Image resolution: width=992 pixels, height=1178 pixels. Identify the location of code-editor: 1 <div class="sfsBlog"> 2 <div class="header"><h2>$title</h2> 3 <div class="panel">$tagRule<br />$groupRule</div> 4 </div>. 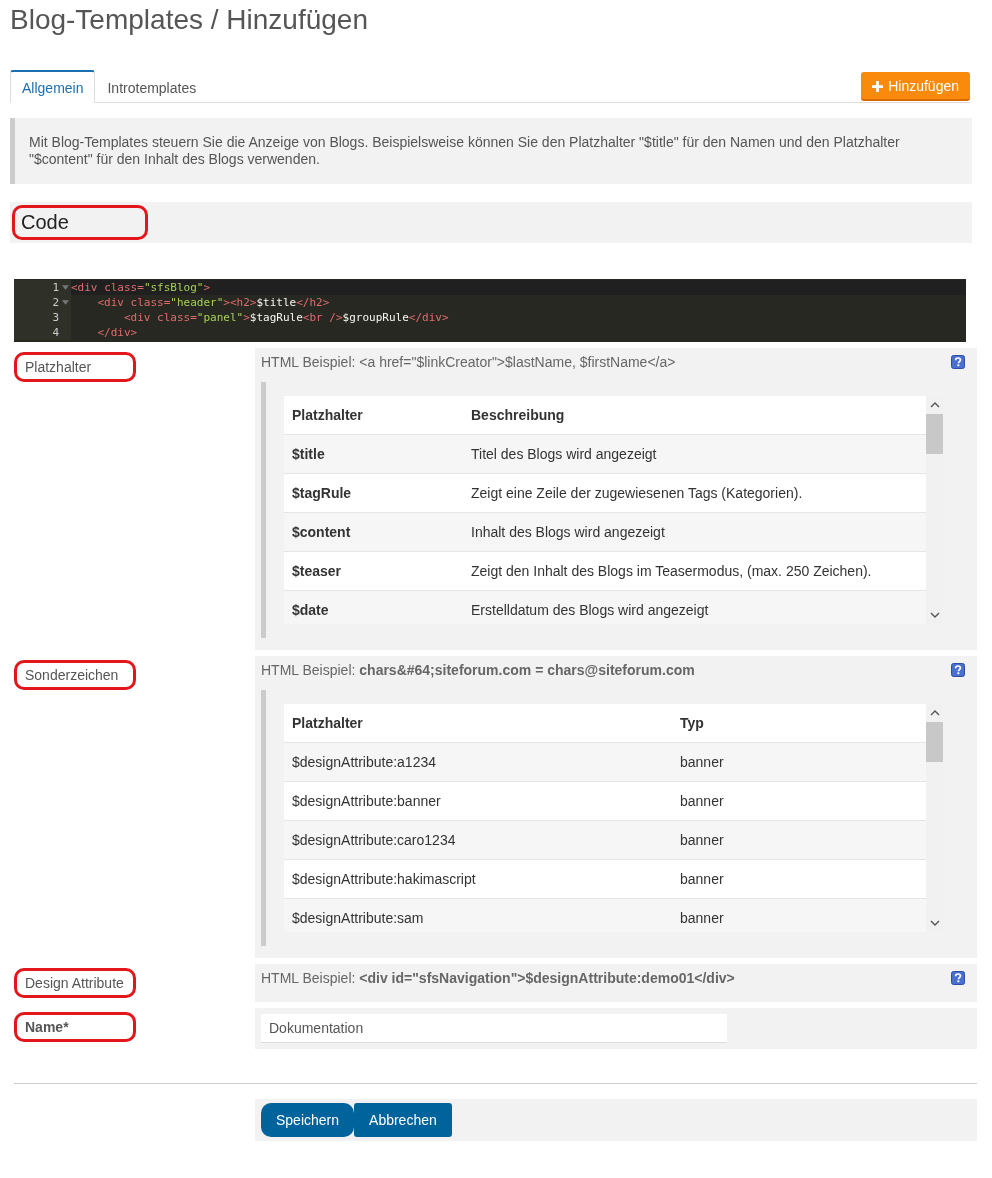
(490, 310).